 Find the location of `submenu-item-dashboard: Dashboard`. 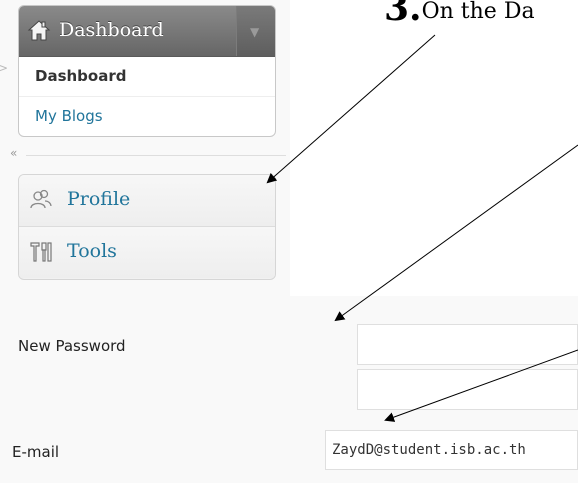

submenu-item-dashboard: Dashboard is located at coordinates (147, 77).